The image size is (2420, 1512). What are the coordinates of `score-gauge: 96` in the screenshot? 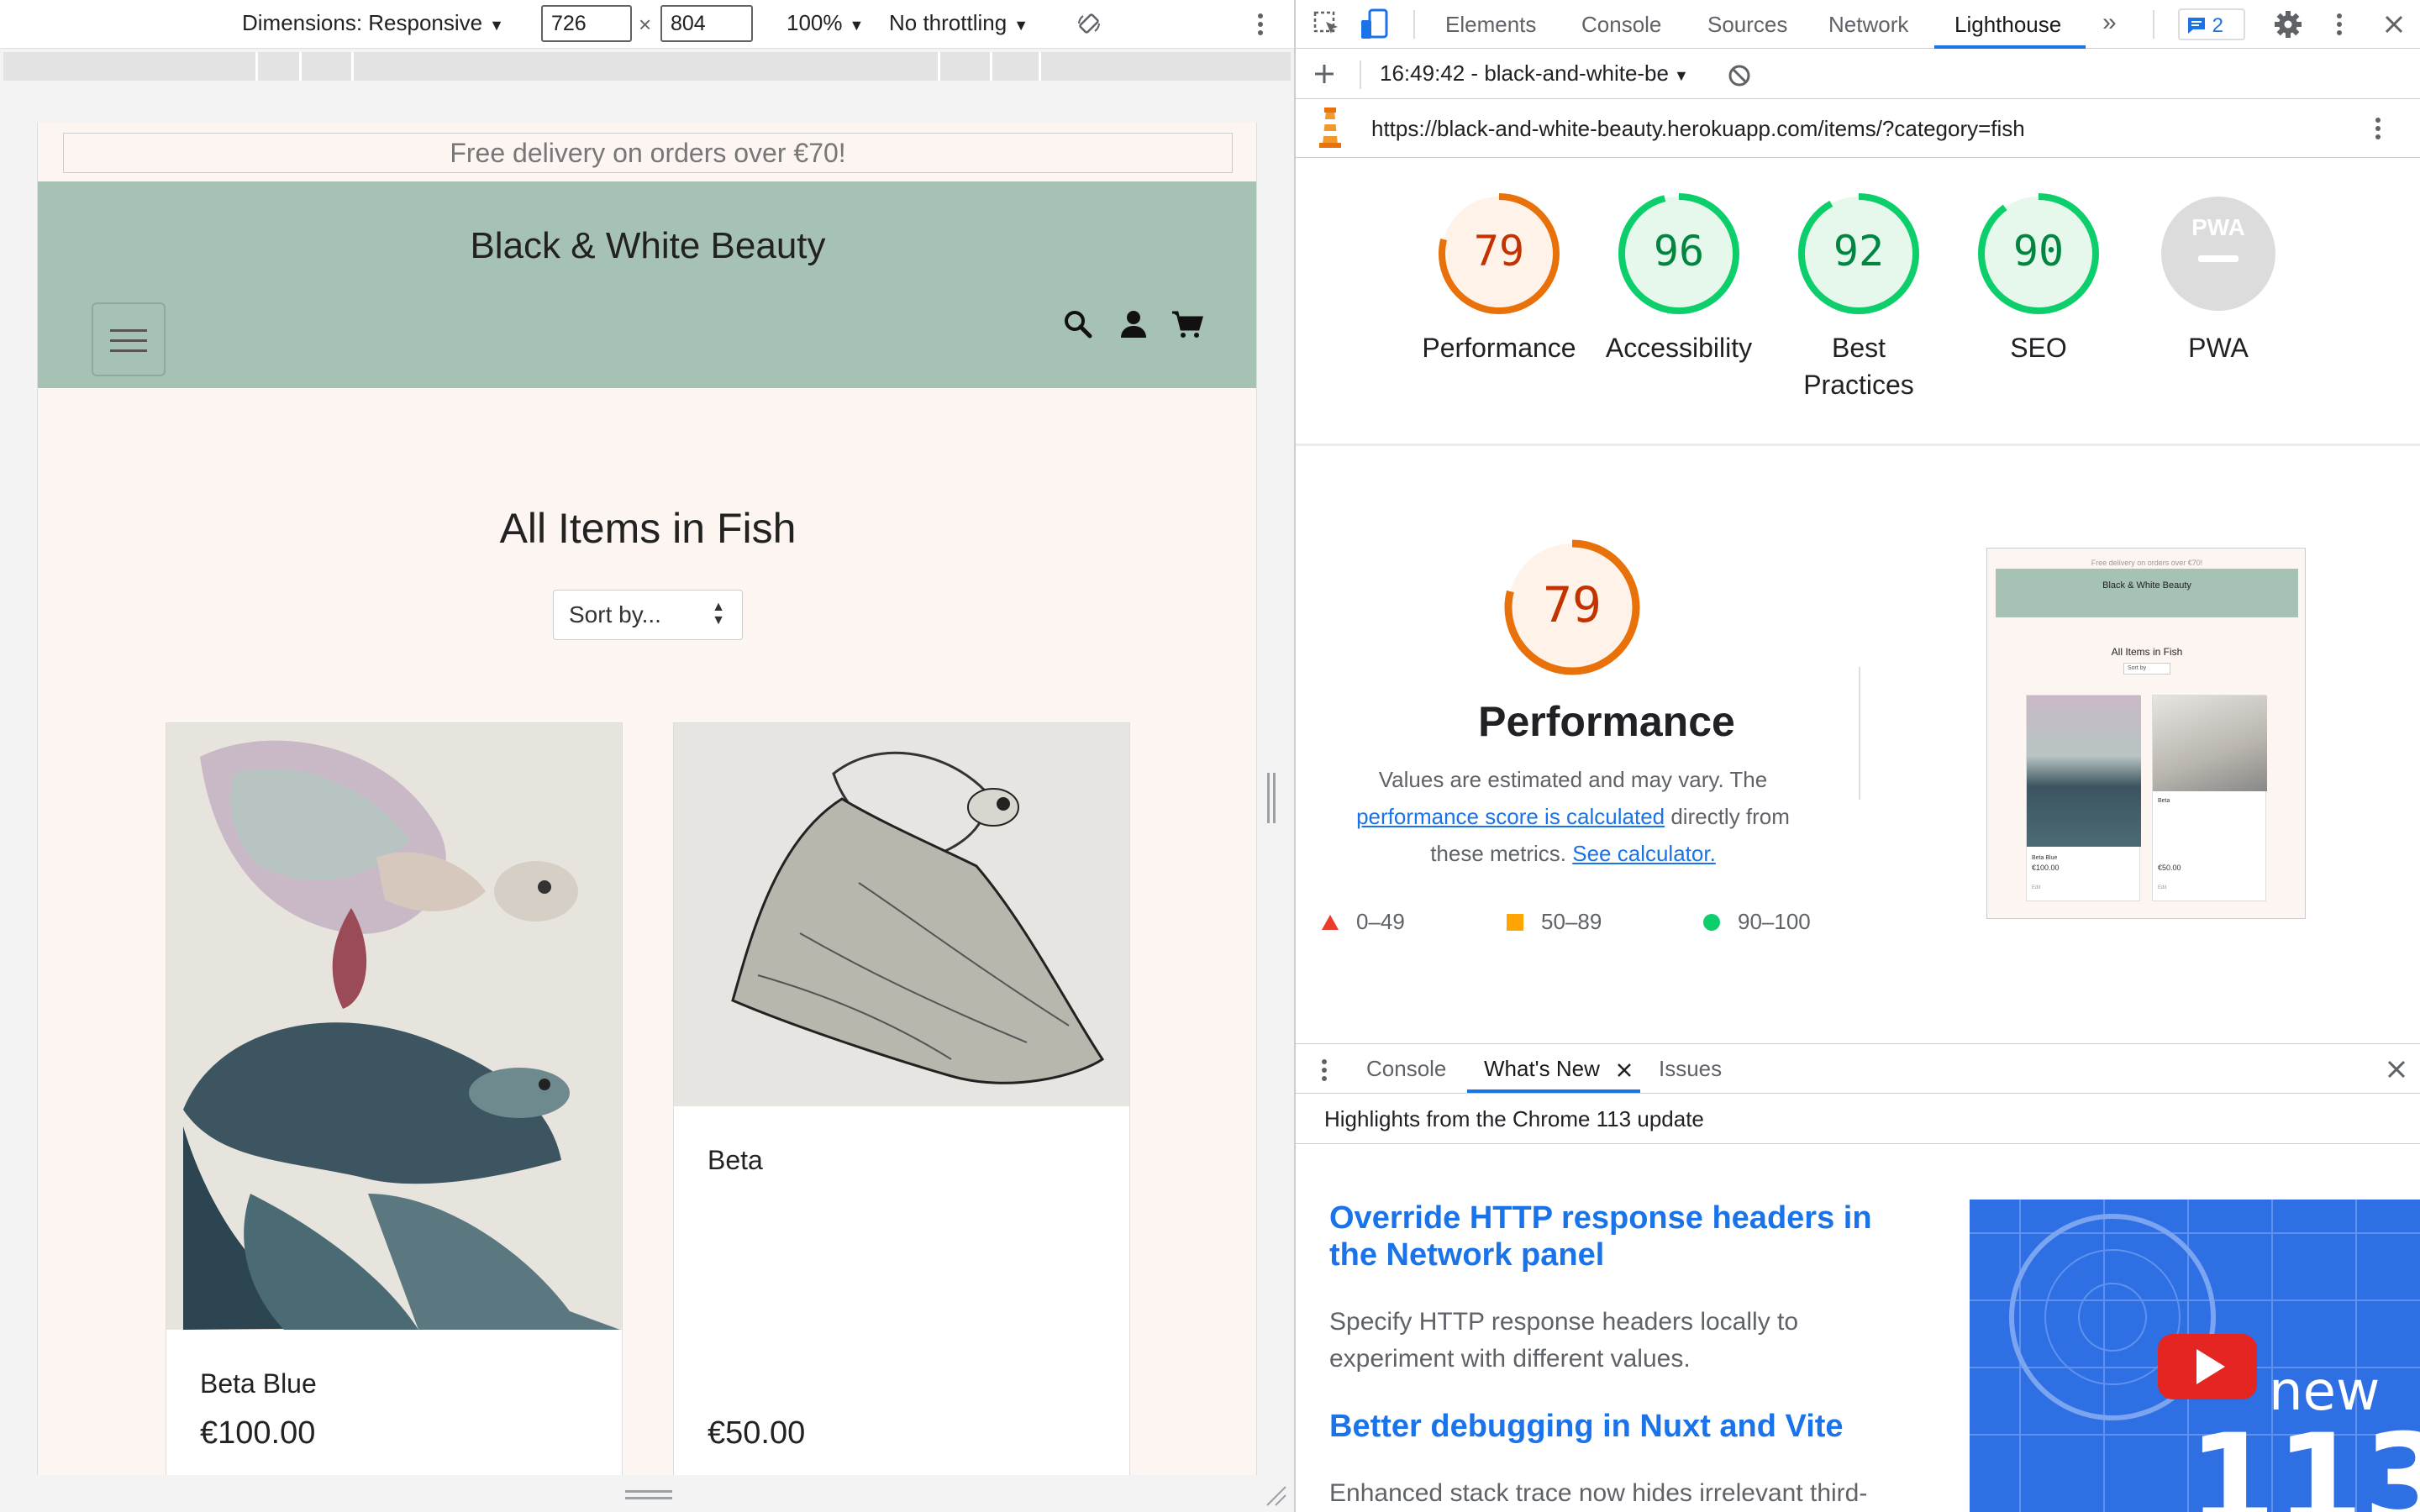 It's located at (1679, 254).